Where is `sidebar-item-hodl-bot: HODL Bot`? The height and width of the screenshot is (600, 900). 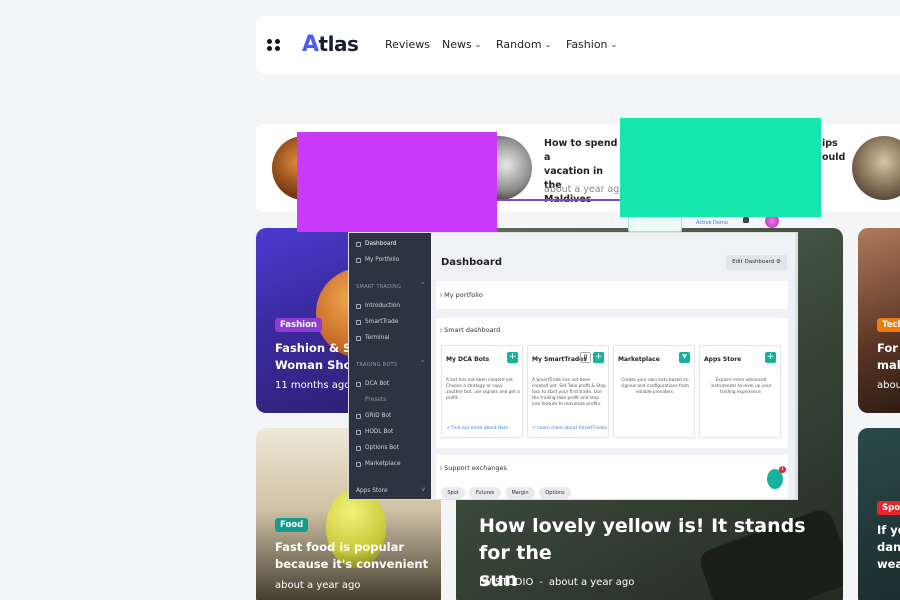 sidebar-item-hodl-bot: HODL Bot is located at coordinates (374, 432).